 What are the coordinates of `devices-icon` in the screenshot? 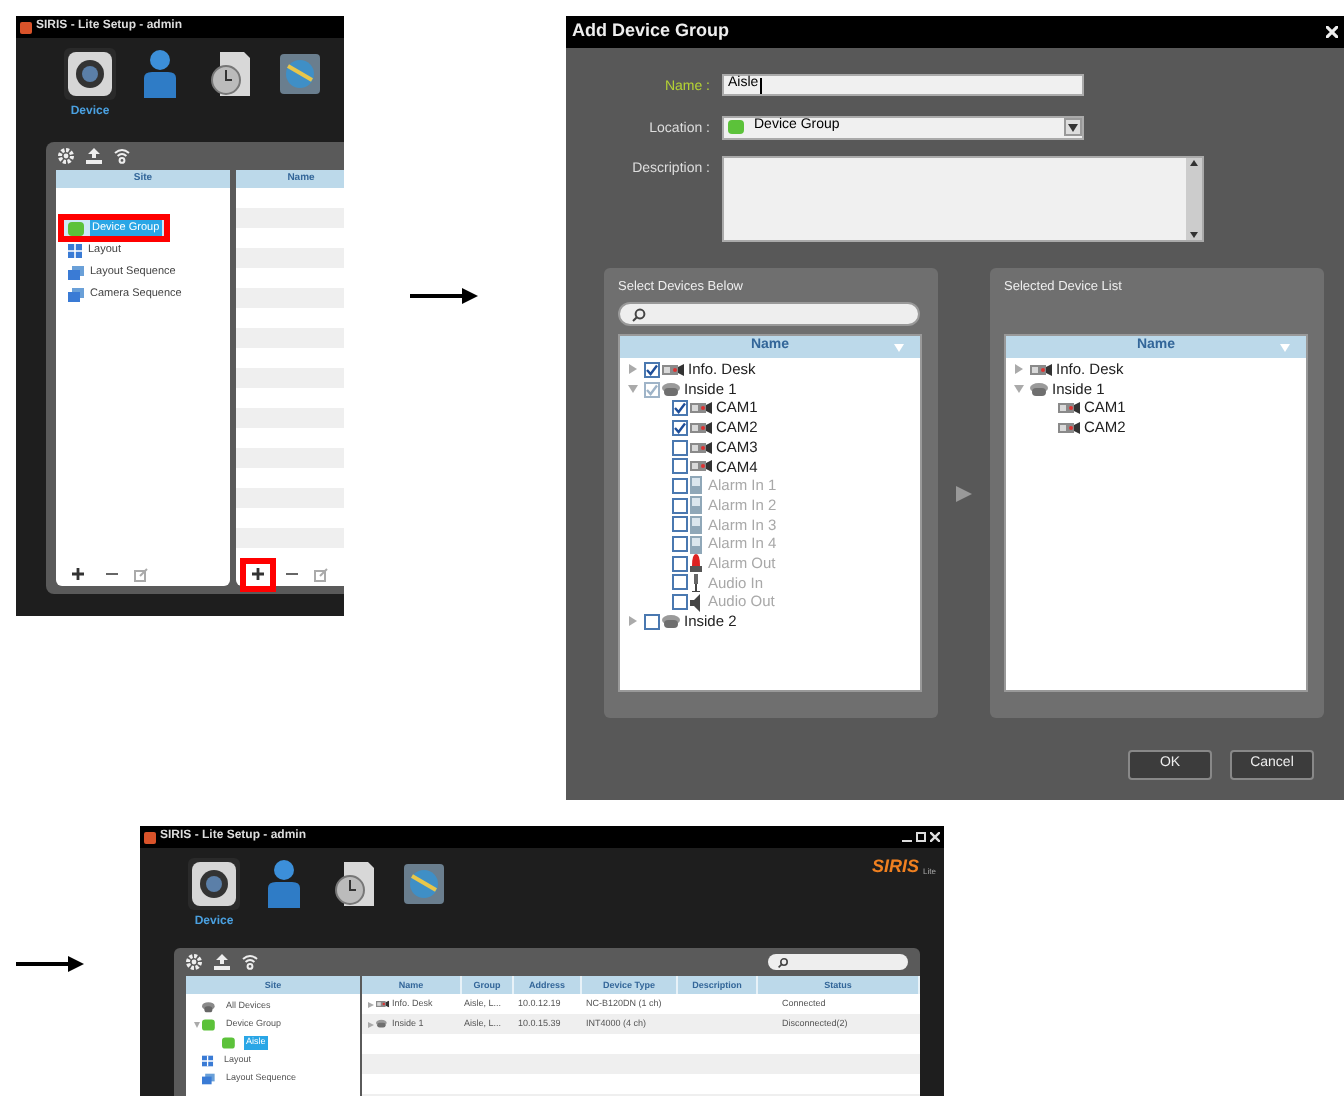 It's located at (208, 1007).